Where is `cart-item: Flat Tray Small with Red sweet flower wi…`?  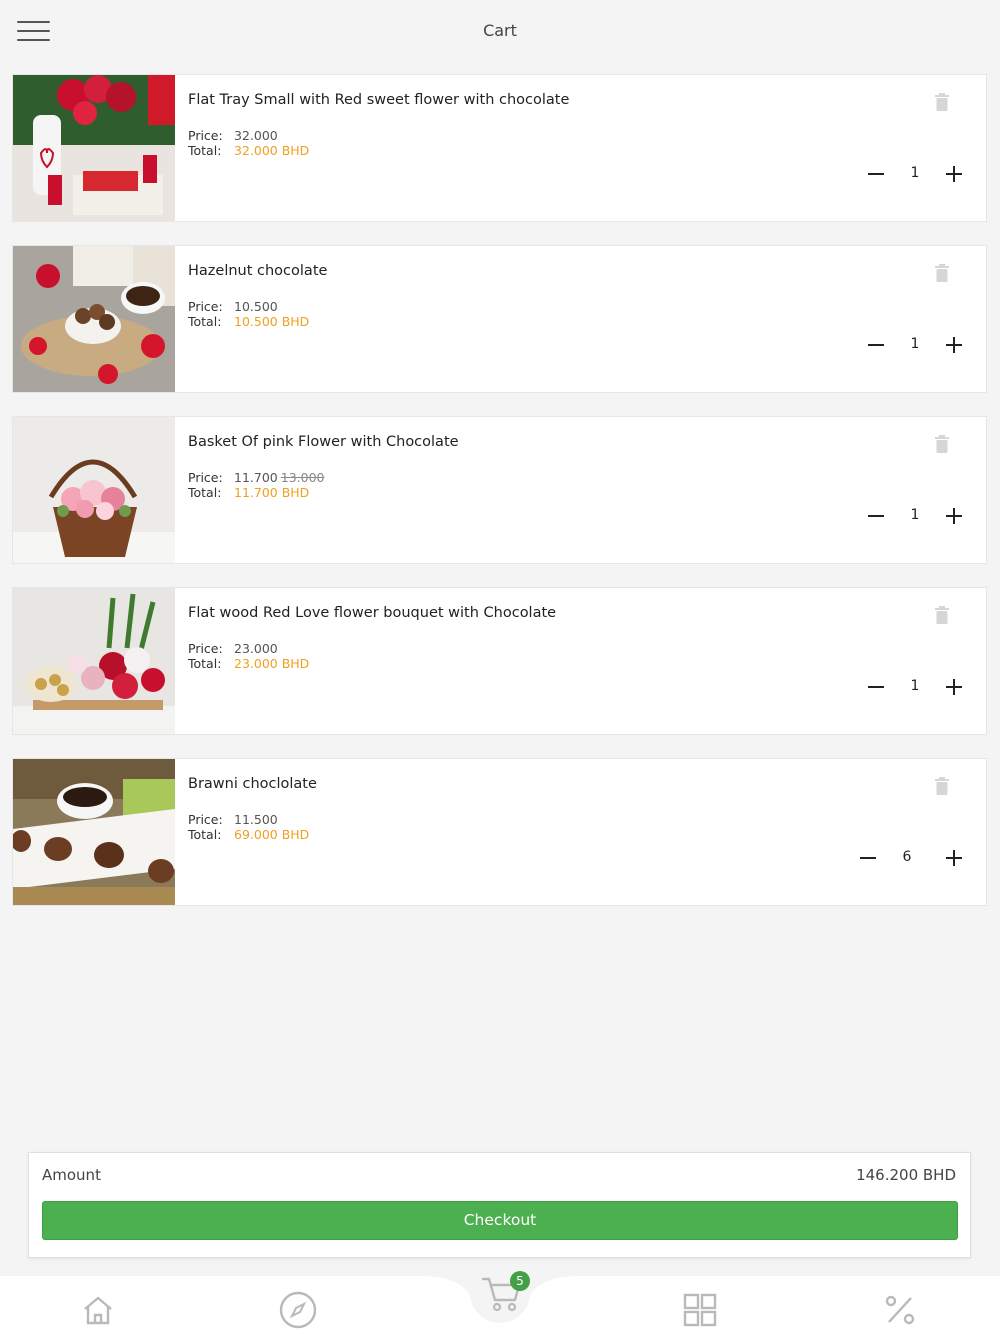 cart-item: Flat Tray Small with Red sweet flower wi… is located at coordinates (499, 148).